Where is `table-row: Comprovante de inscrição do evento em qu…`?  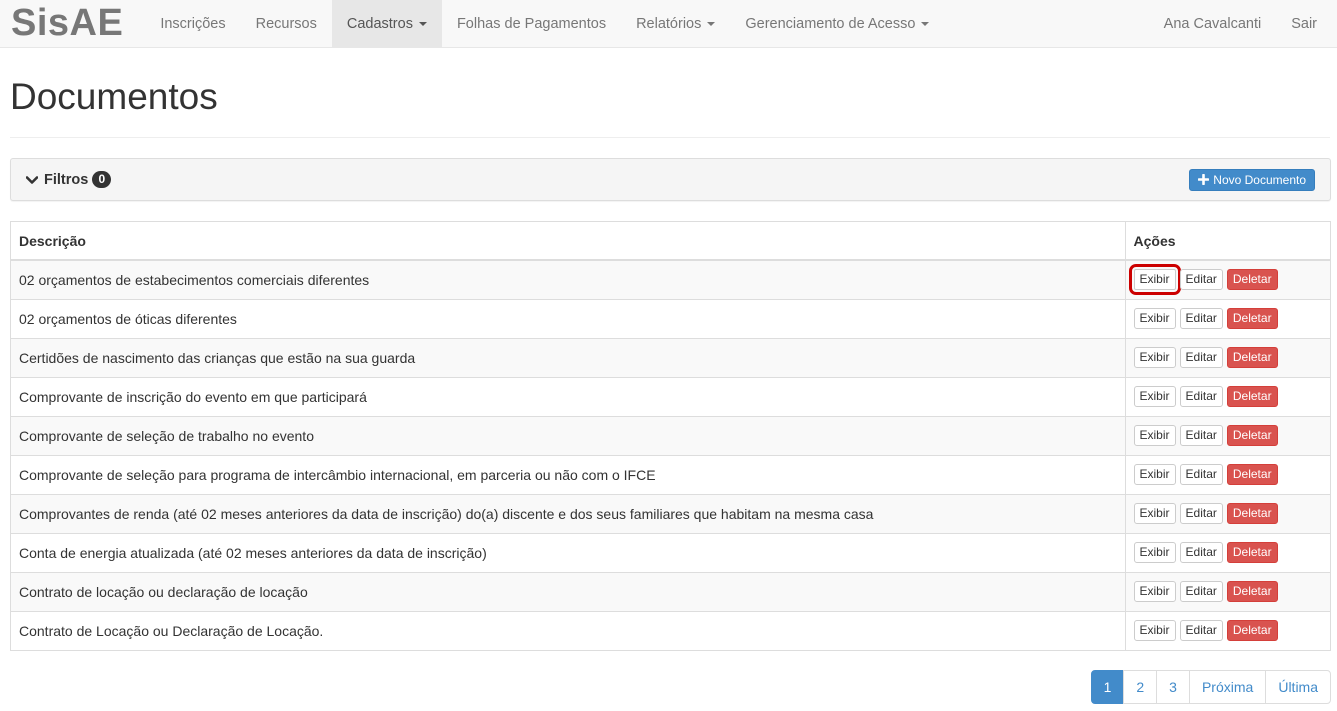 table-row: Comprovante de inscrição do evento em qu… is located at coordinates (670, 396).